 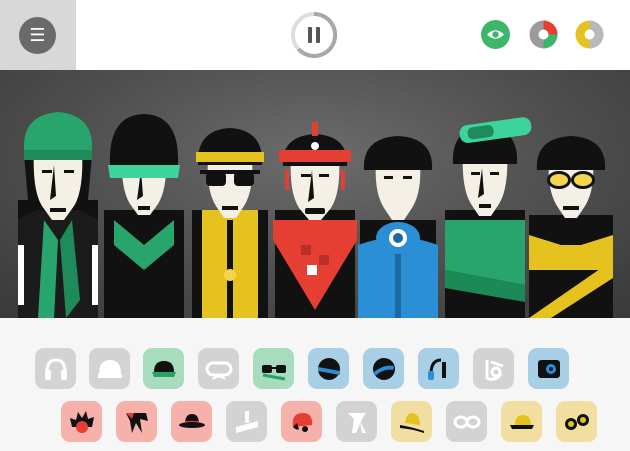 I want to click on helmet-icon, so click(x=109, y=368).